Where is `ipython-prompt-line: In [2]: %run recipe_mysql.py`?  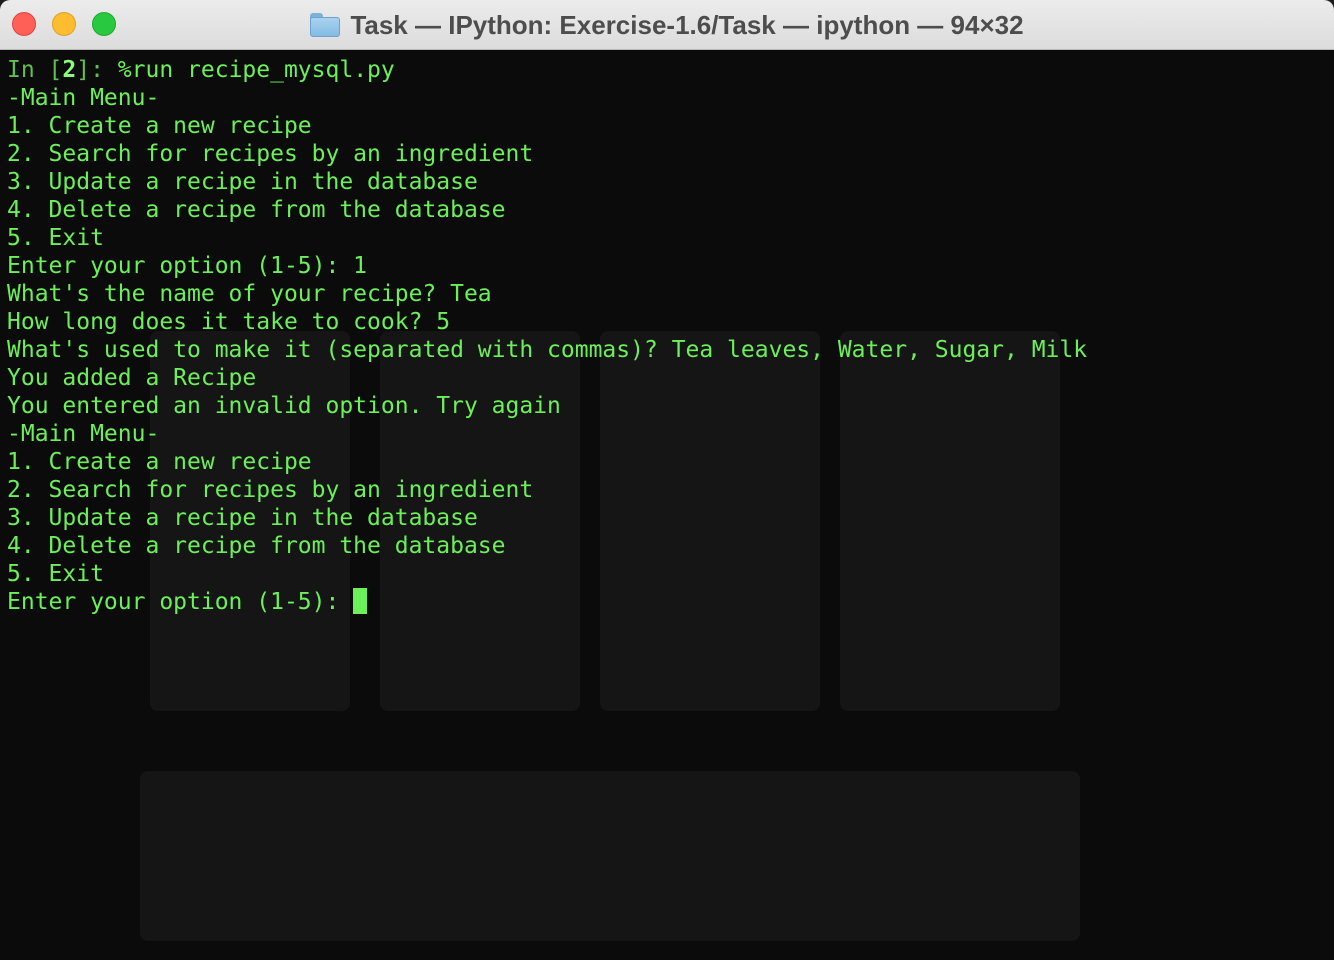
ipython-prompt-line: In [2]: %run recipe_mysql.py is located at coordinates (547, 70).